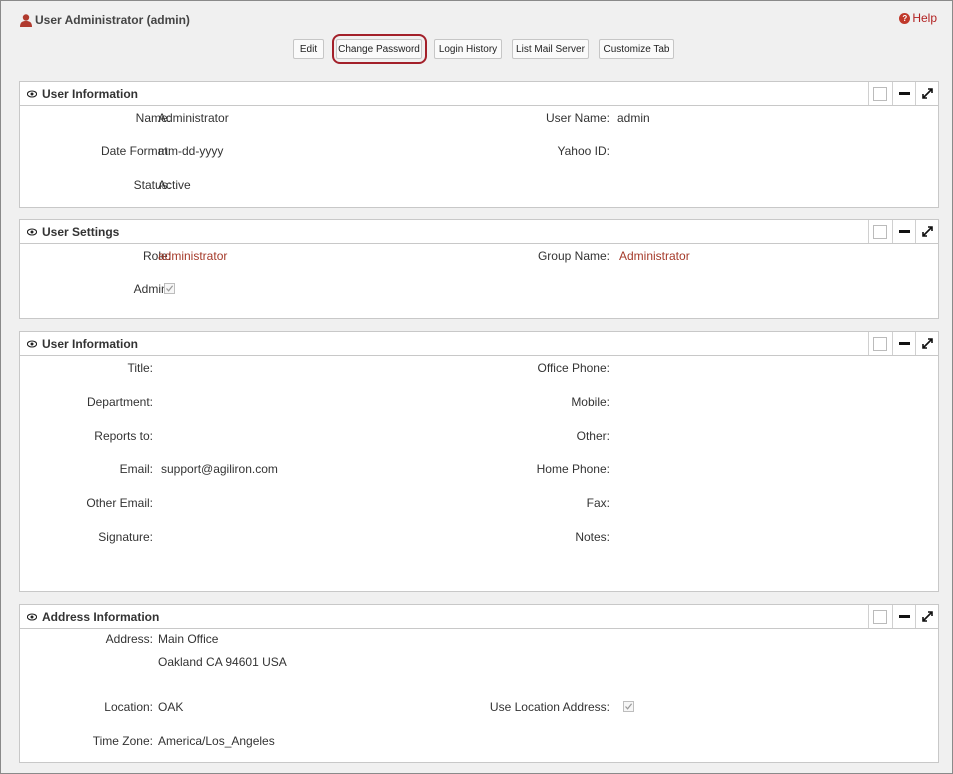 The height and width of the screenshot is (774, 953). What do you see at coordinates (905, 18) in the screenshot?
I see `help-icon: ?` at bounding box center [905, 18].